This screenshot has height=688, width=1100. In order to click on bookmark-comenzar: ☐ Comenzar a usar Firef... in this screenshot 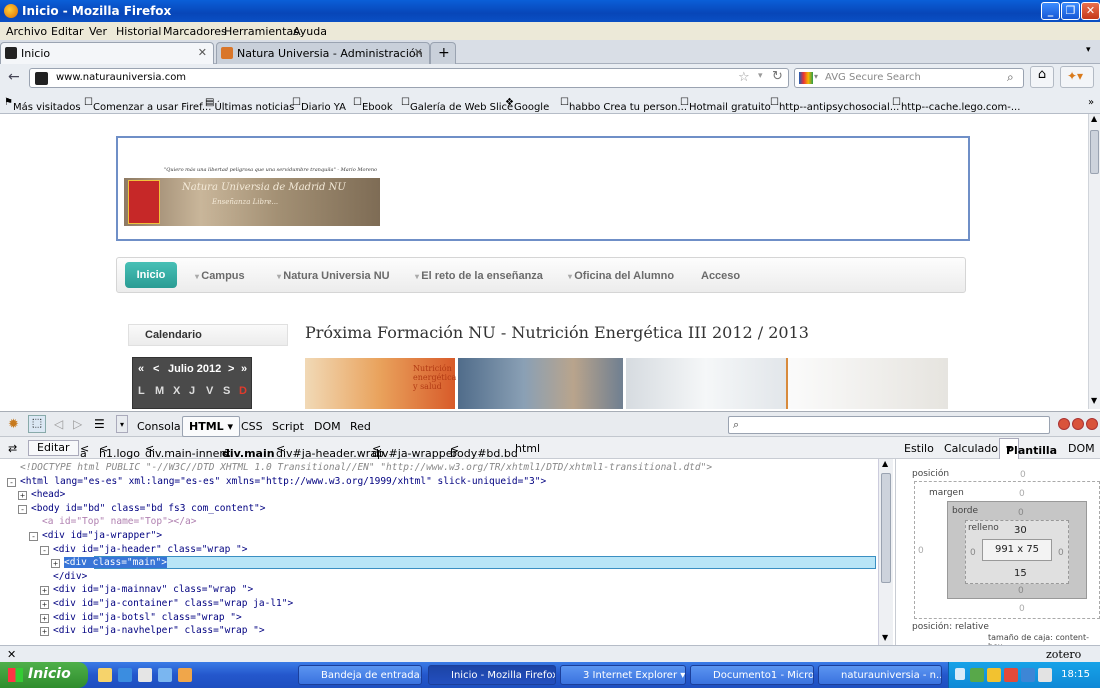, I will do `click(147, 105)`.